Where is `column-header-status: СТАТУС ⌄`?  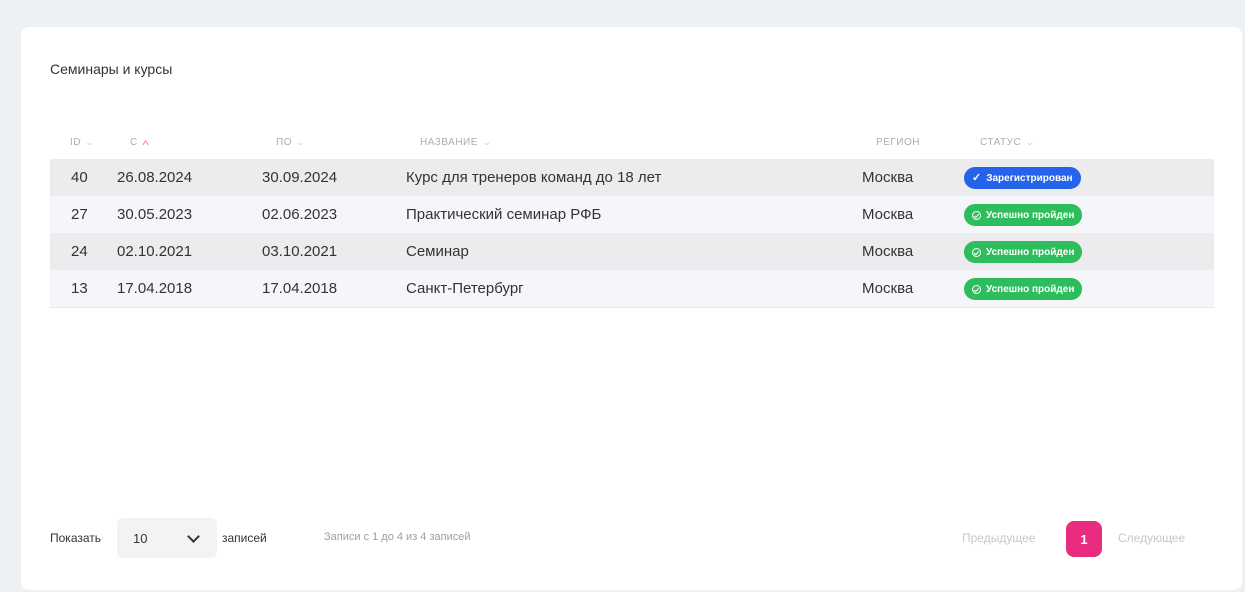
column-header-status: СТАТУС ⌄ is located at coordinates (1008, 142).